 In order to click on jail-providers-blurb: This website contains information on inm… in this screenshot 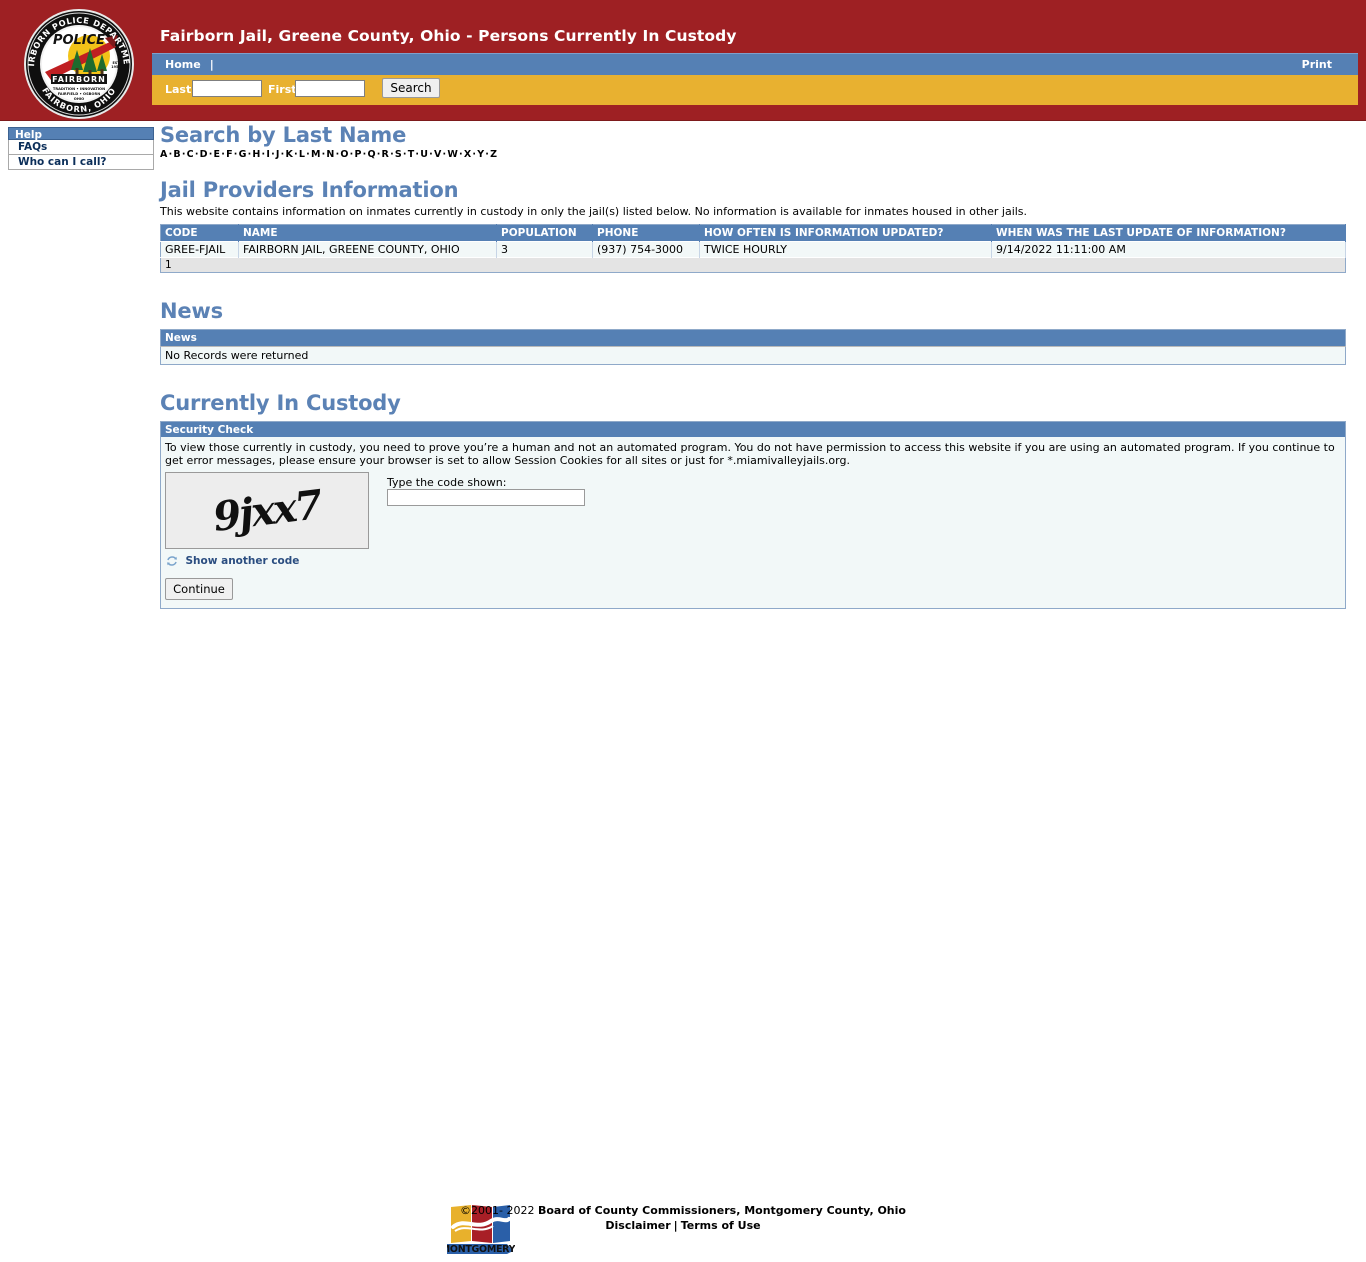, I will do `click(594, 211)`.